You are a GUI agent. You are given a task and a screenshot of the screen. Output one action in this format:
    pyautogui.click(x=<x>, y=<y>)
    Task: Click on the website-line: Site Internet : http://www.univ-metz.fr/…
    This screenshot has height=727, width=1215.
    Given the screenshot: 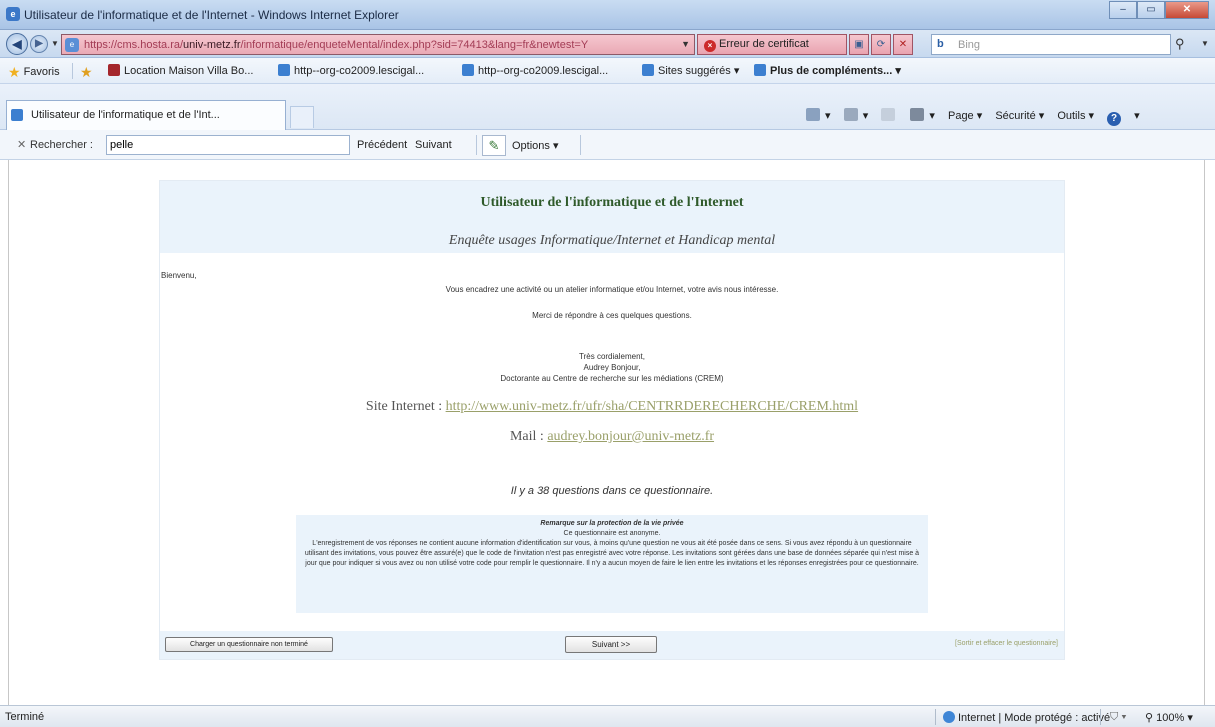 What is the action you would take?
    pyautogui.click(x=612, y=407)
    